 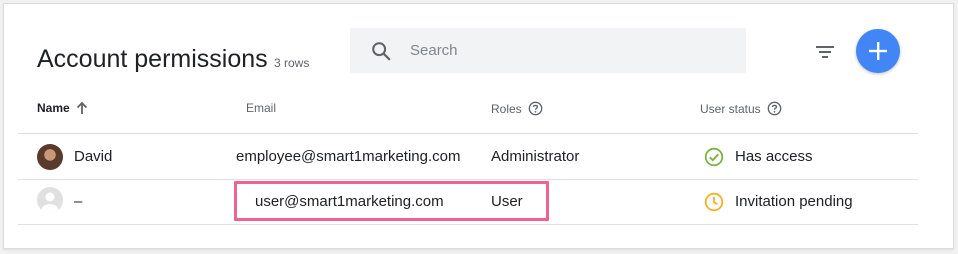 What do you see at coordinates (517, 108) in the screenshot?
I see `column-header-roles: Roles` at bounding box center [517, 108].